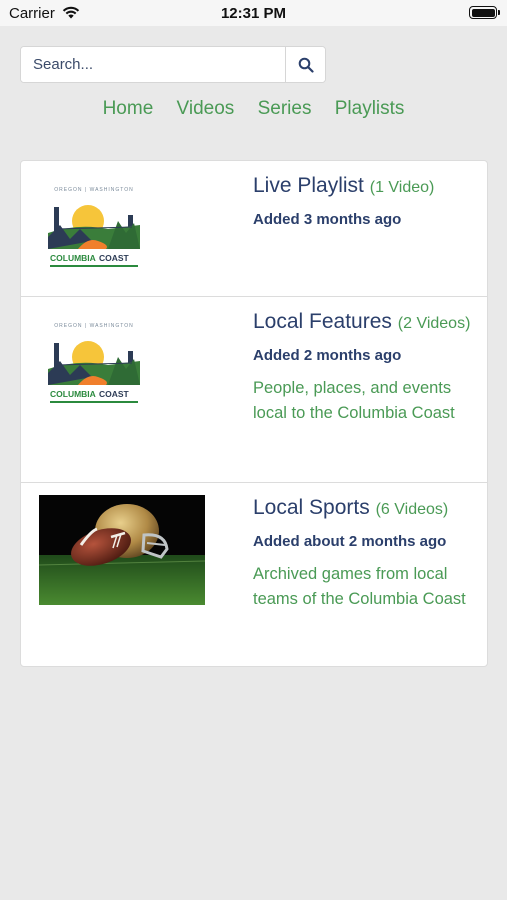  Describe the element at coordinates (327, 219) in the screenshot. I see `added-date: Added 3 months ago` at that location.